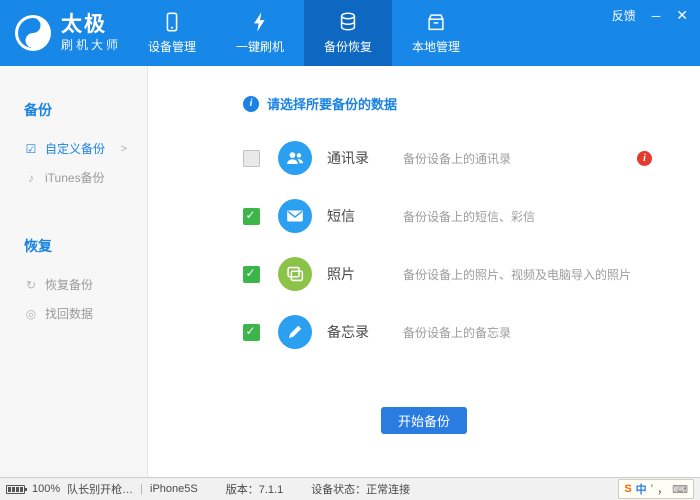  Describe the element at coordinates (251, 274) in the screenshot. I see `photos-checkbox` at that location.